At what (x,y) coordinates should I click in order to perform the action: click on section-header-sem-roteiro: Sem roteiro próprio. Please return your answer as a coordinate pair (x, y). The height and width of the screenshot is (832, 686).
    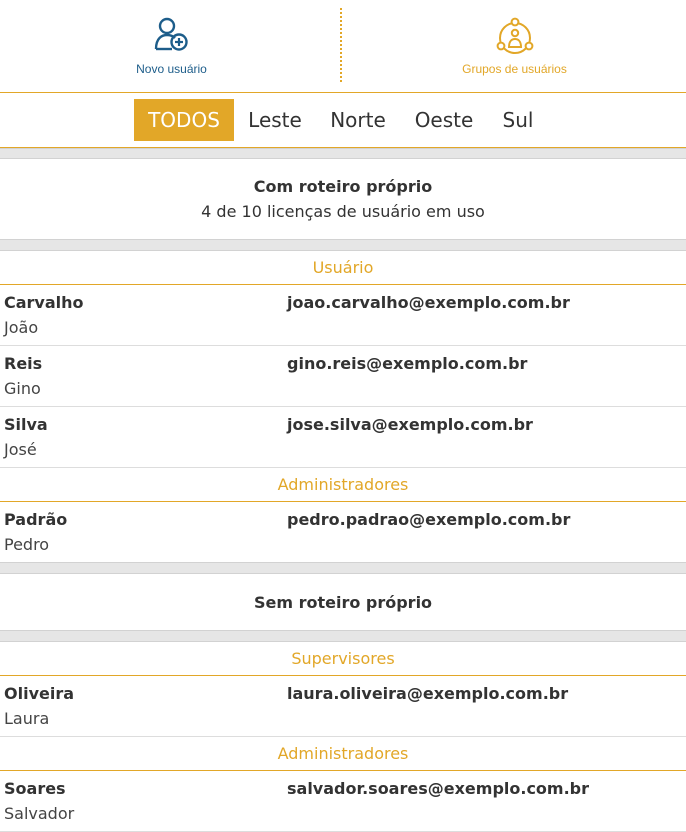
    Looking at the image, I should click on (343, 602).